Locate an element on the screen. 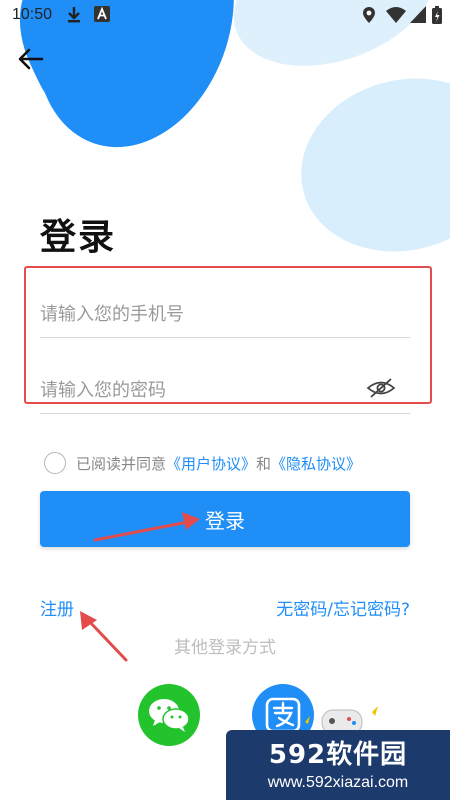  phone-input is located at coordinates (200, 314).